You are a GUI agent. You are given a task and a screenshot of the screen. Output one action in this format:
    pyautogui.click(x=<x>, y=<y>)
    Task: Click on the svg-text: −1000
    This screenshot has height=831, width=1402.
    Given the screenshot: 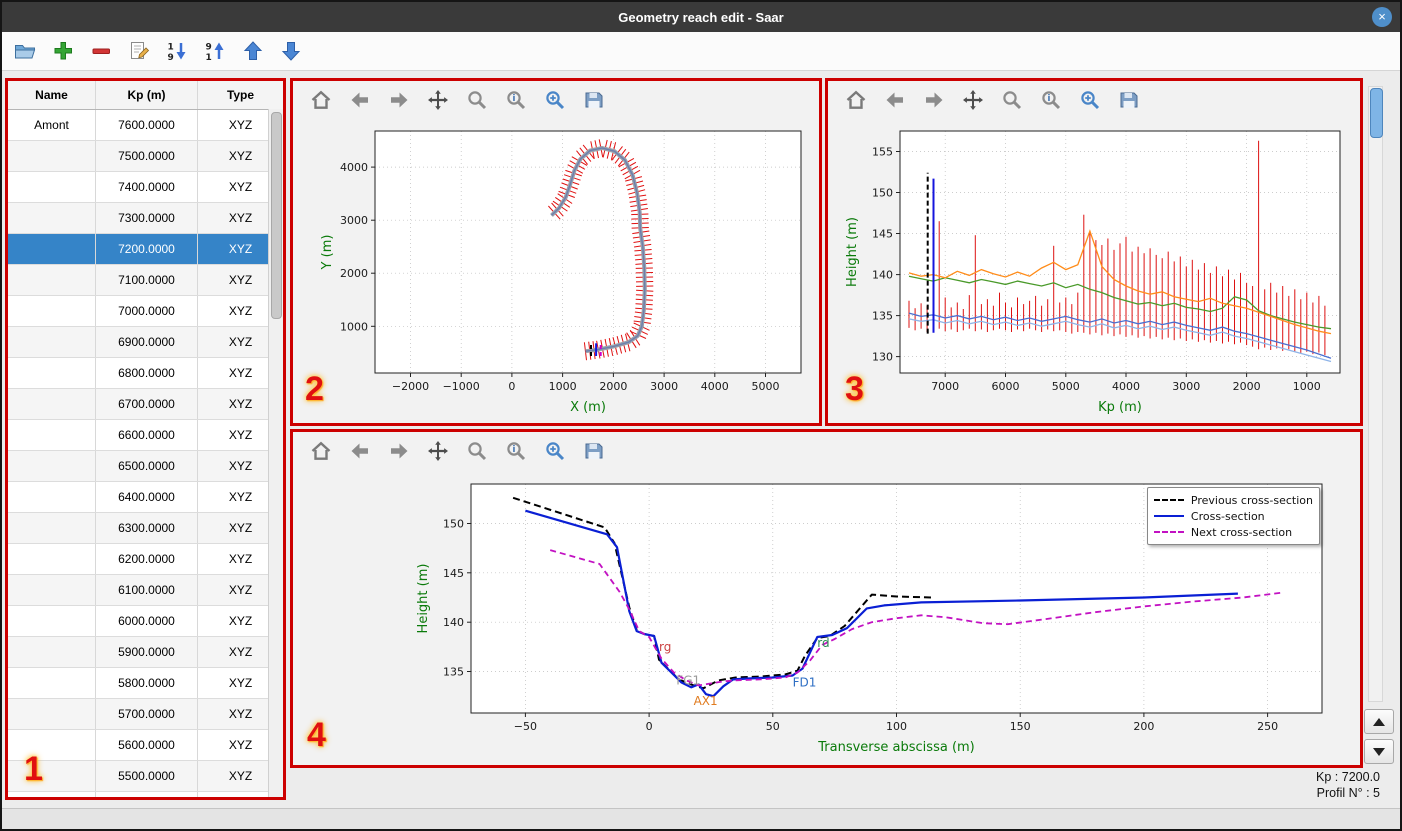 What is the action you would take?
    pyautogui.click(x=461, y=386)
    